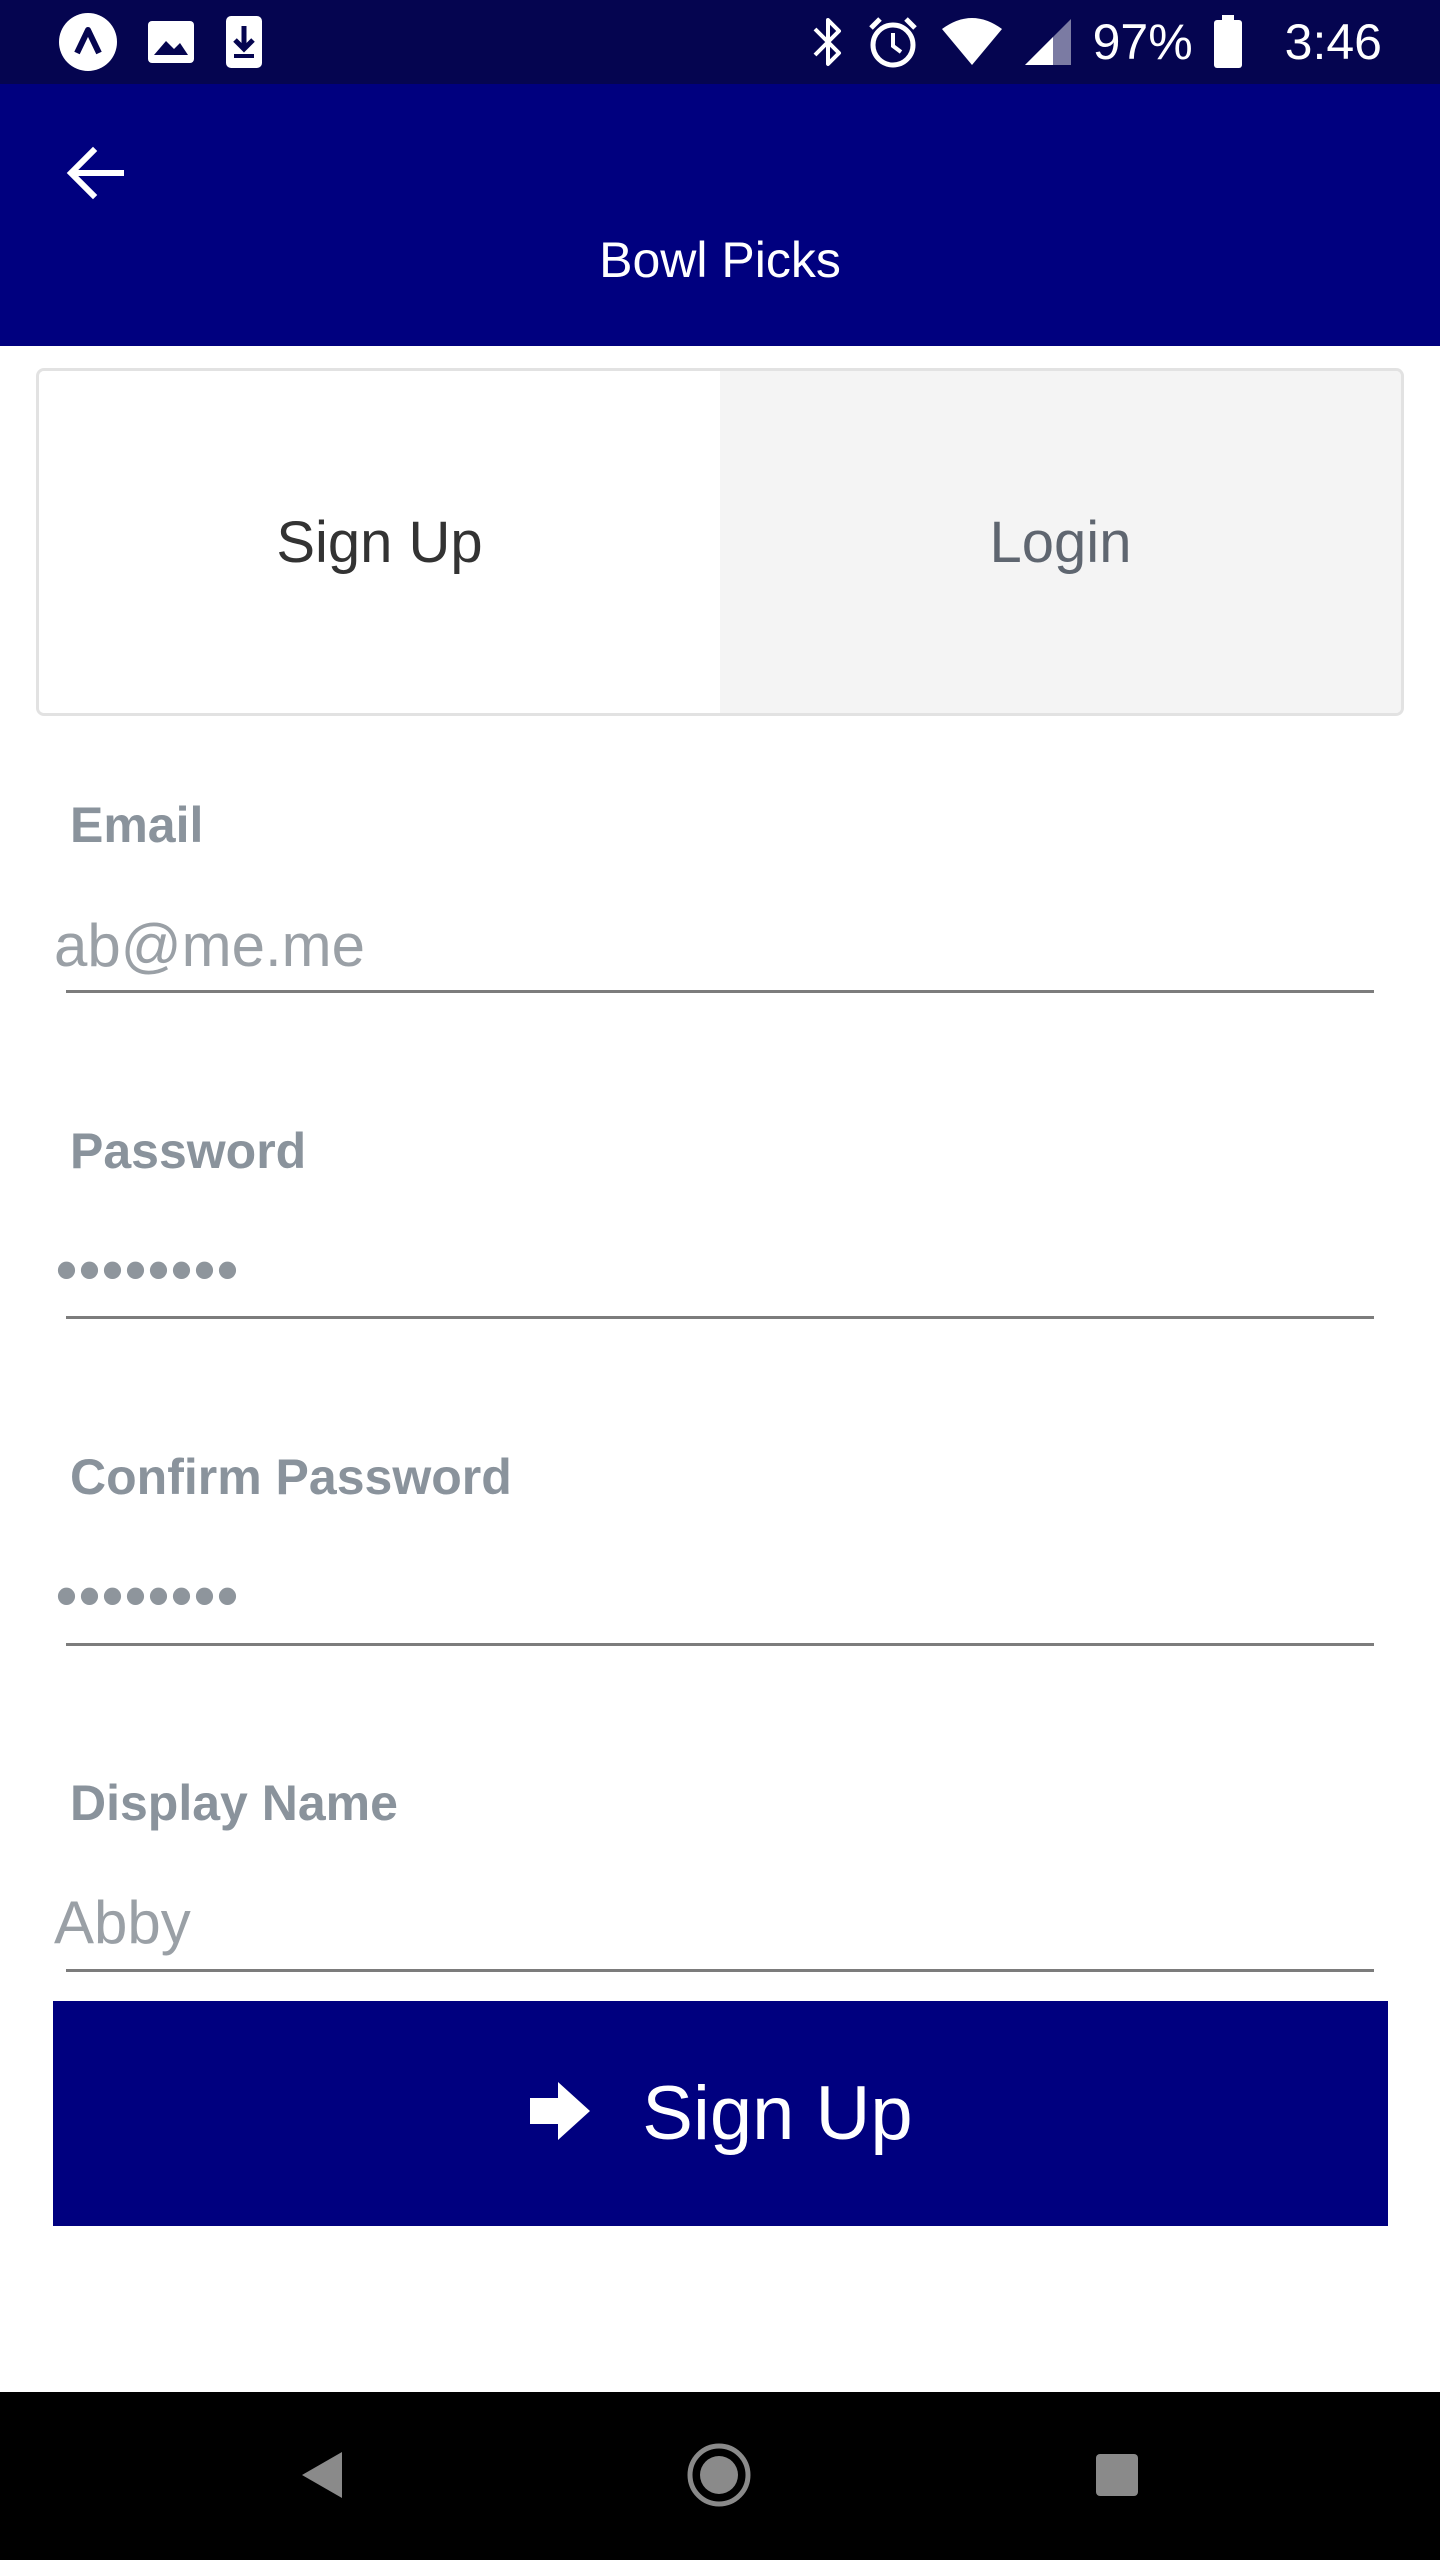 The width and height of the screenshot is (1440, 2560). I want to click on password-underline, so click(720, 1317).